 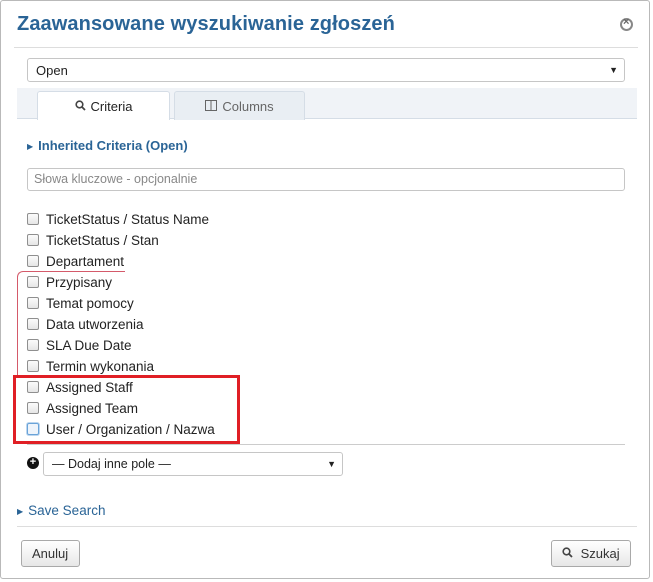 I want to click on tab-columns-label: Columns, so click(x=248, y=106).